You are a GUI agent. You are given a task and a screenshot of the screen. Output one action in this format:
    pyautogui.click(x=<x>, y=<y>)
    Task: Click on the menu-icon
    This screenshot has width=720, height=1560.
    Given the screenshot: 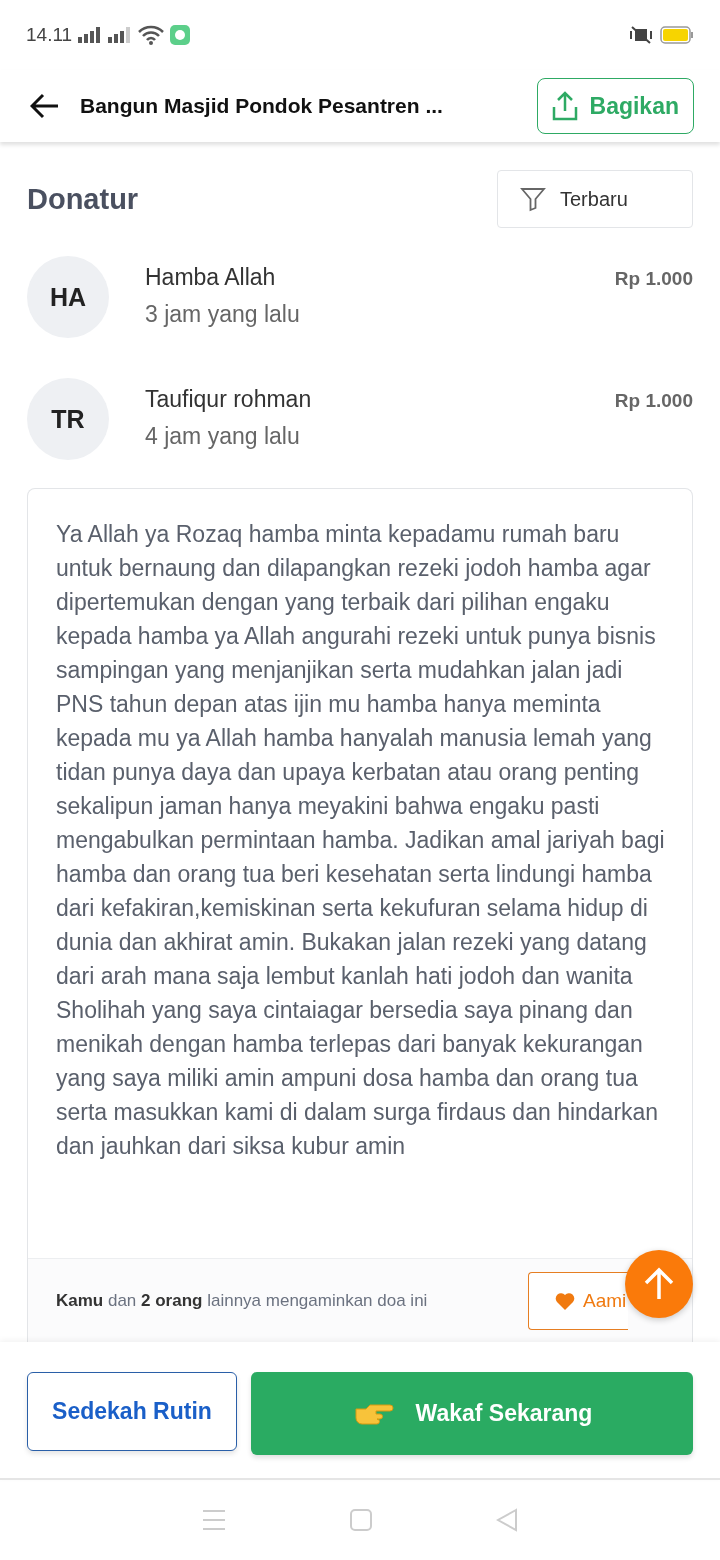 What is the action you would take?
    pyautogui.click(x=214, y=1520)
    